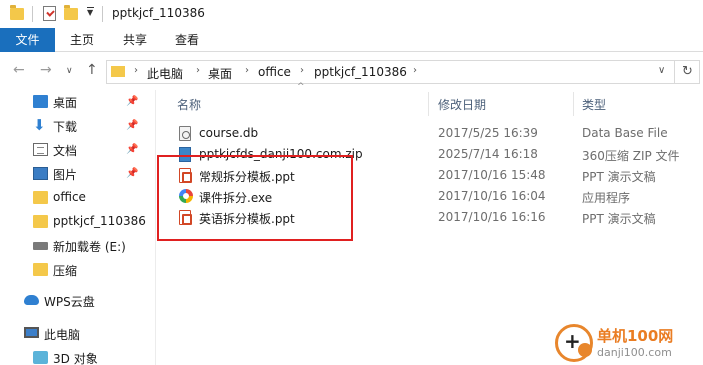 This screenshot has width=703, height=365. Describe the element at coordinates (49, 13) in the screenshot. I see `properties-icon` at that location.